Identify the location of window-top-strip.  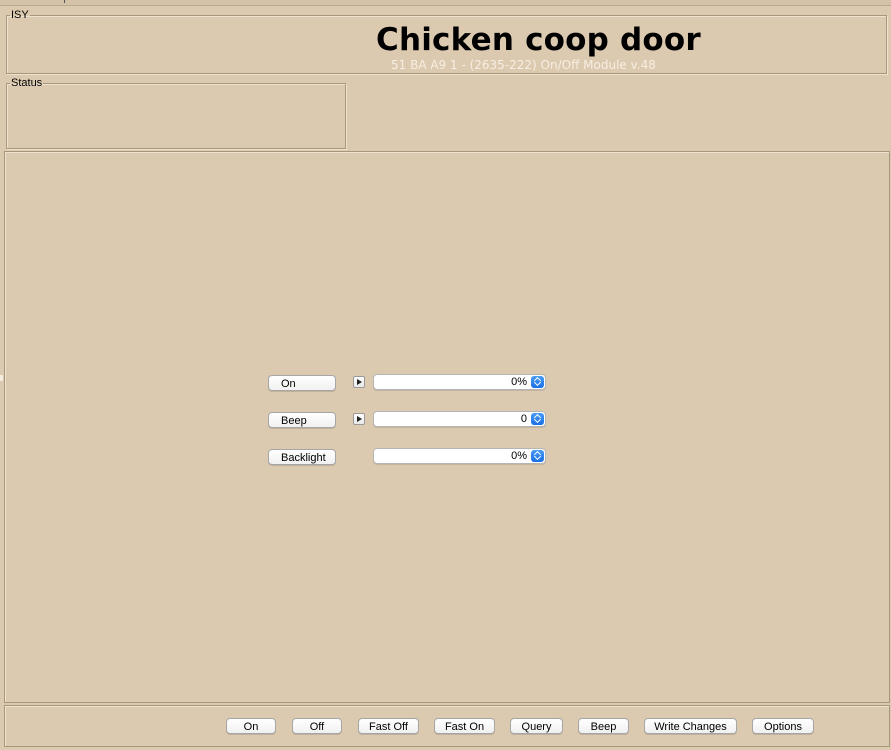
(445, 3).